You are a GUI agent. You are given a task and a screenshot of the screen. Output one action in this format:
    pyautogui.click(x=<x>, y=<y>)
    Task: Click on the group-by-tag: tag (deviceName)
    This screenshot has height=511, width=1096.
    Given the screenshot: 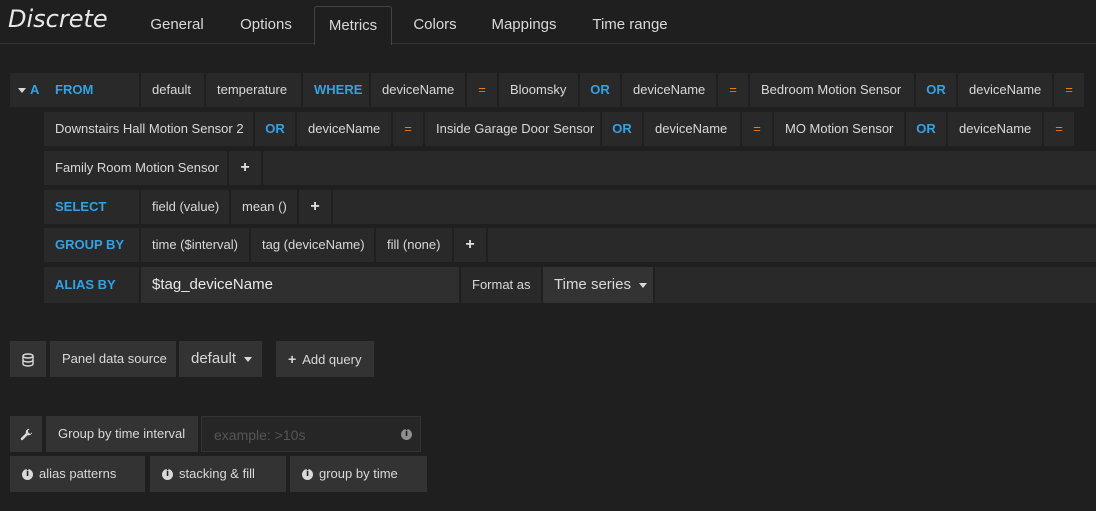 What is the action you would take?
    pyautogui.click(x=312, y=245)
    